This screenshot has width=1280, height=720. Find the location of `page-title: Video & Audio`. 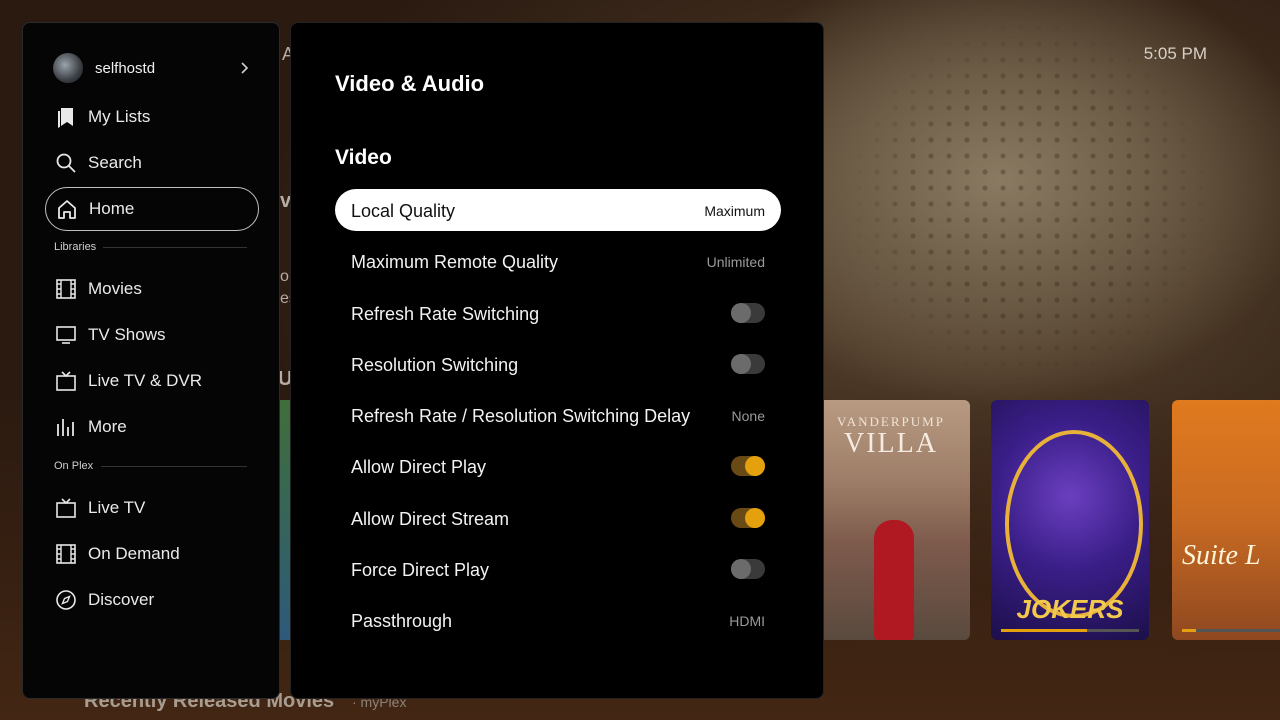

page-title: Video & Audio is located at coordinates (410, 83).